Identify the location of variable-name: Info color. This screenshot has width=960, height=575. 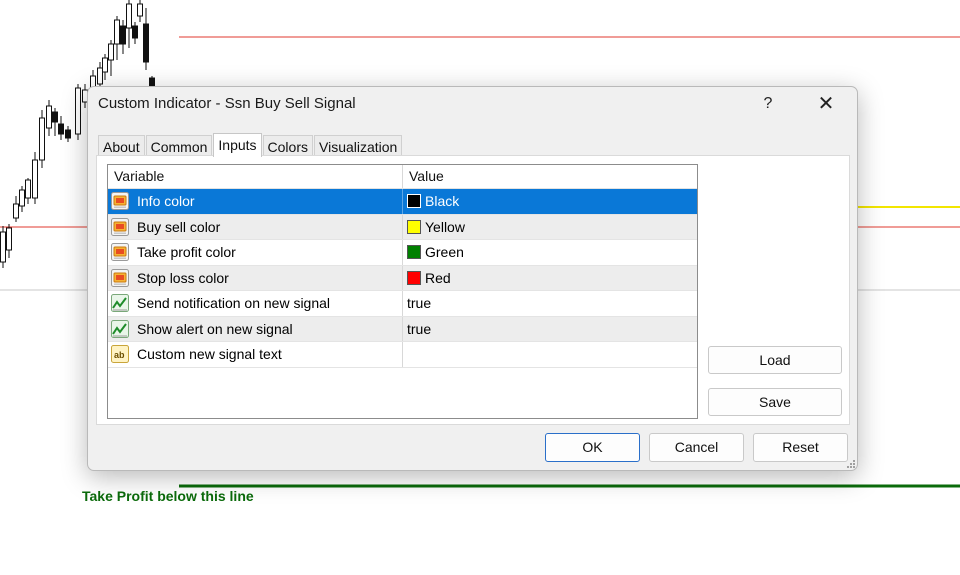
(166, 201).